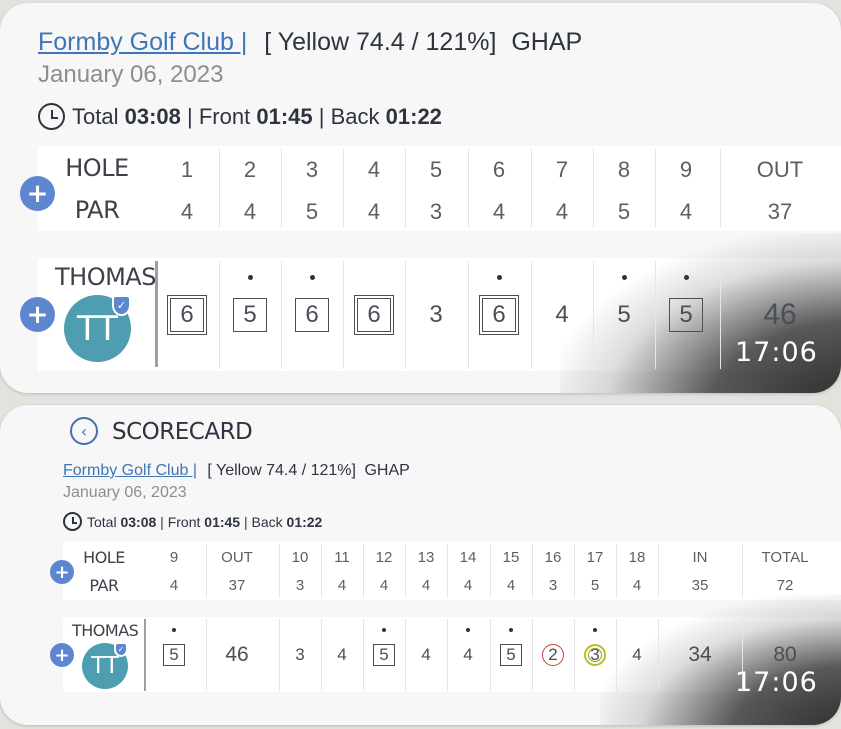  I want to click on hole-number: 2, so click(250, 169).